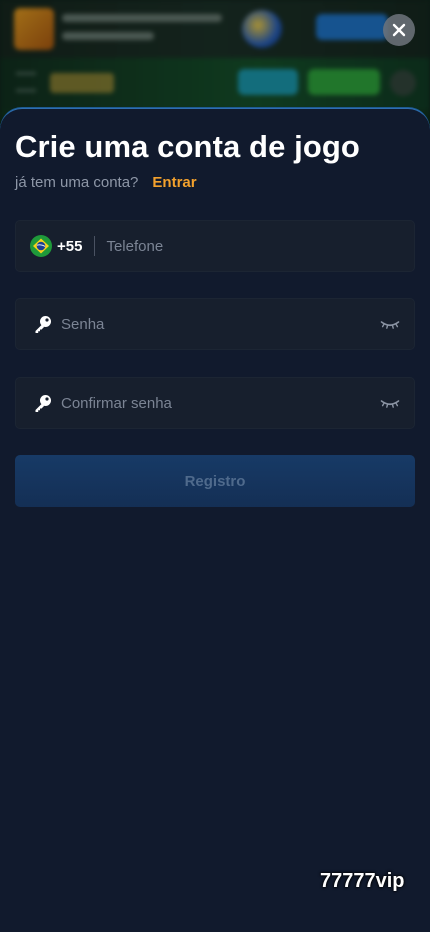 This screenshot has width=430, height=932. I want to click on country-code-selector: +55, so click(69, 246).